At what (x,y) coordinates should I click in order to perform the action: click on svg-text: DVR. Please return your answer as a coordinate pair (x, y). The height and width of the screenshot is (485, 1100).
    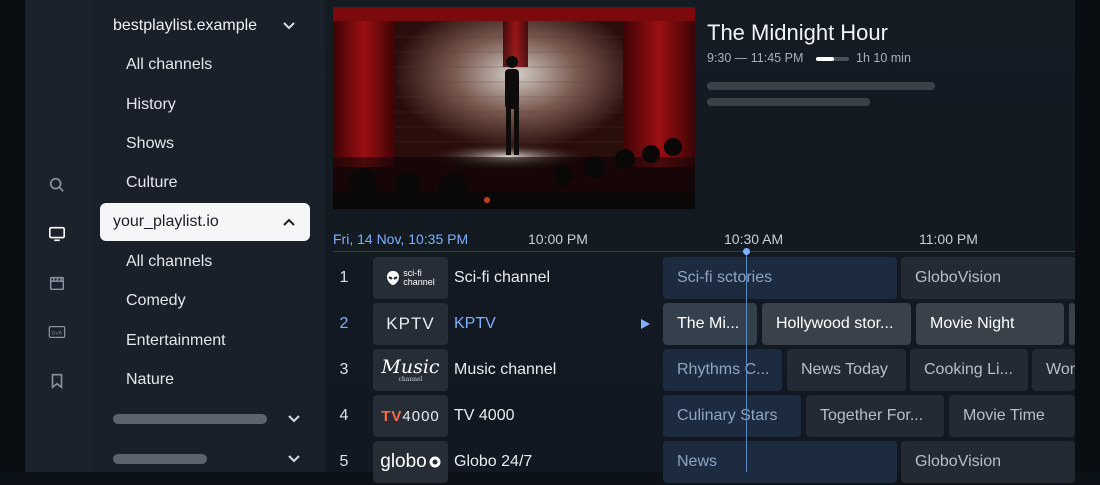
    Looking at the image, I should click on (57, 333).